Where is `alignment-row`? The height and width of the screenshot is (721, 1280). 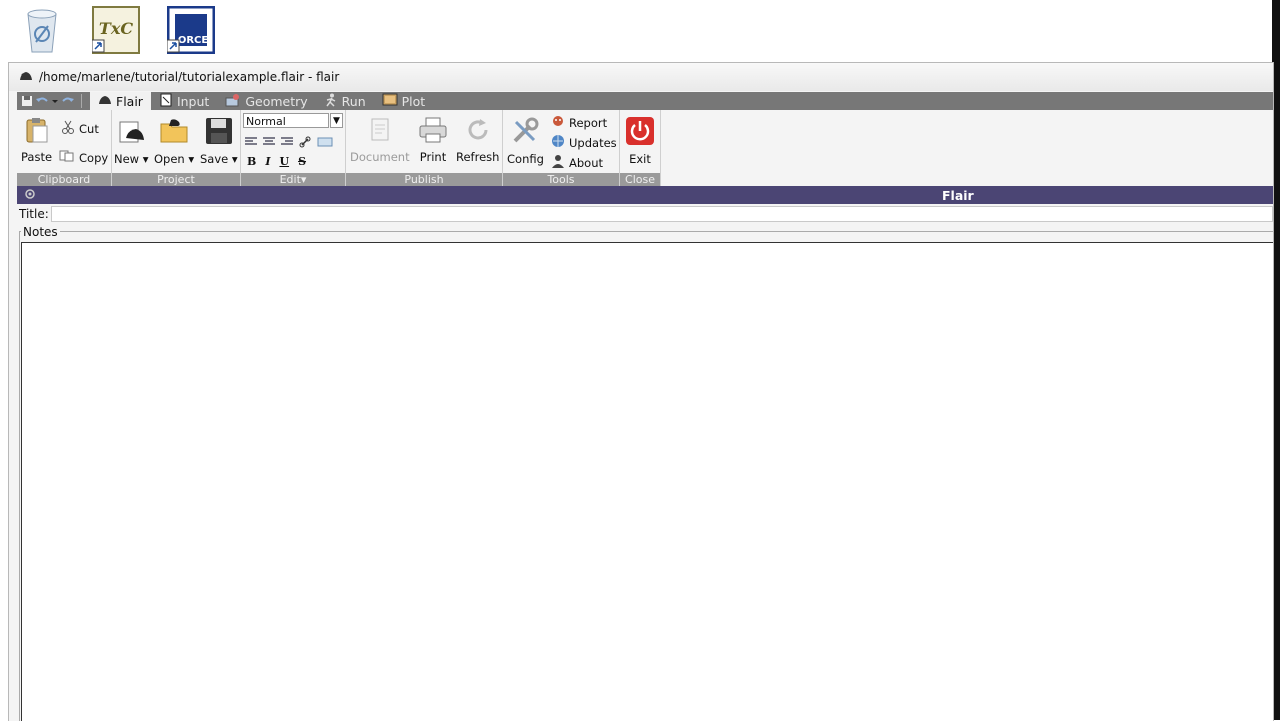 alignment-row is located at coordinates (289, 143).